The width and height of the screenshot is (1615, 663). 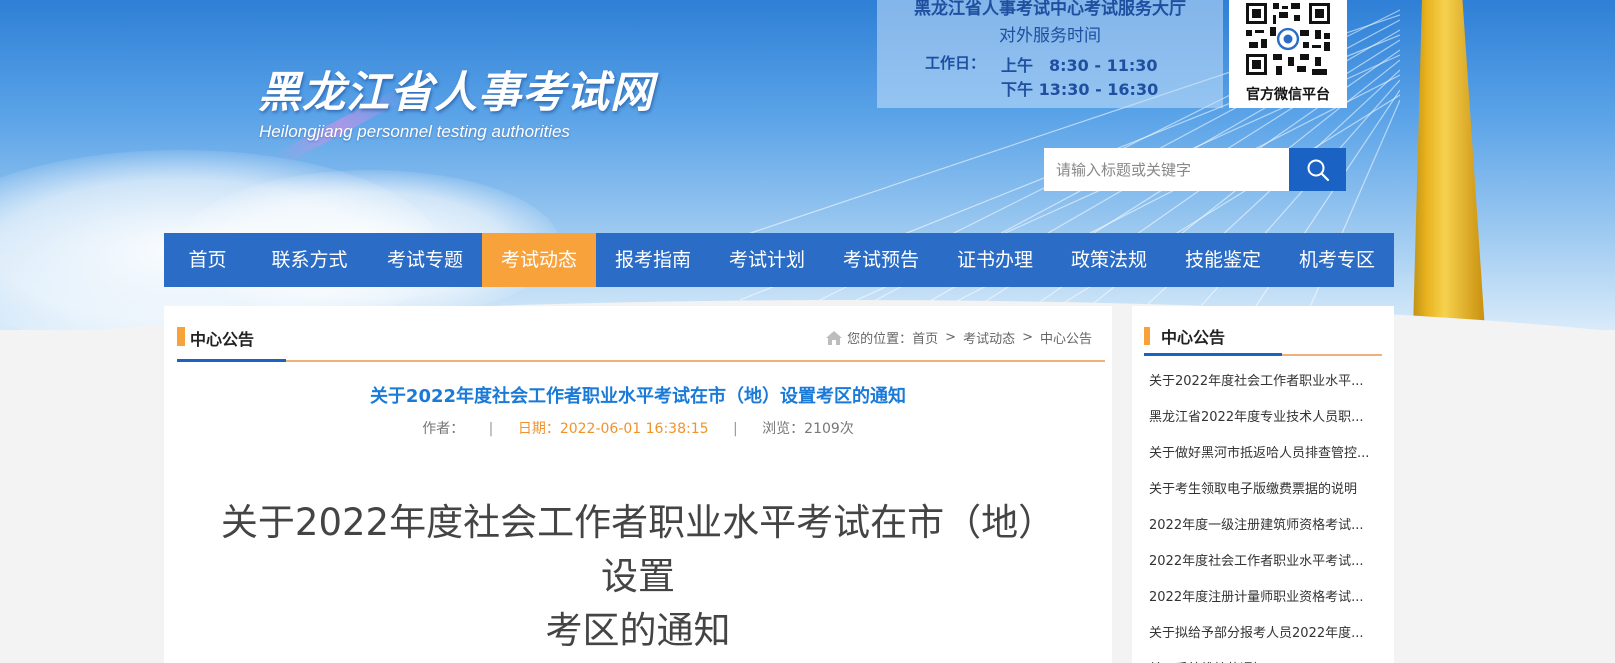 I want to click on breadcrumb: 您的位置： 首页 > 考试动态 > 中心公告, so click(x=958, y=337).